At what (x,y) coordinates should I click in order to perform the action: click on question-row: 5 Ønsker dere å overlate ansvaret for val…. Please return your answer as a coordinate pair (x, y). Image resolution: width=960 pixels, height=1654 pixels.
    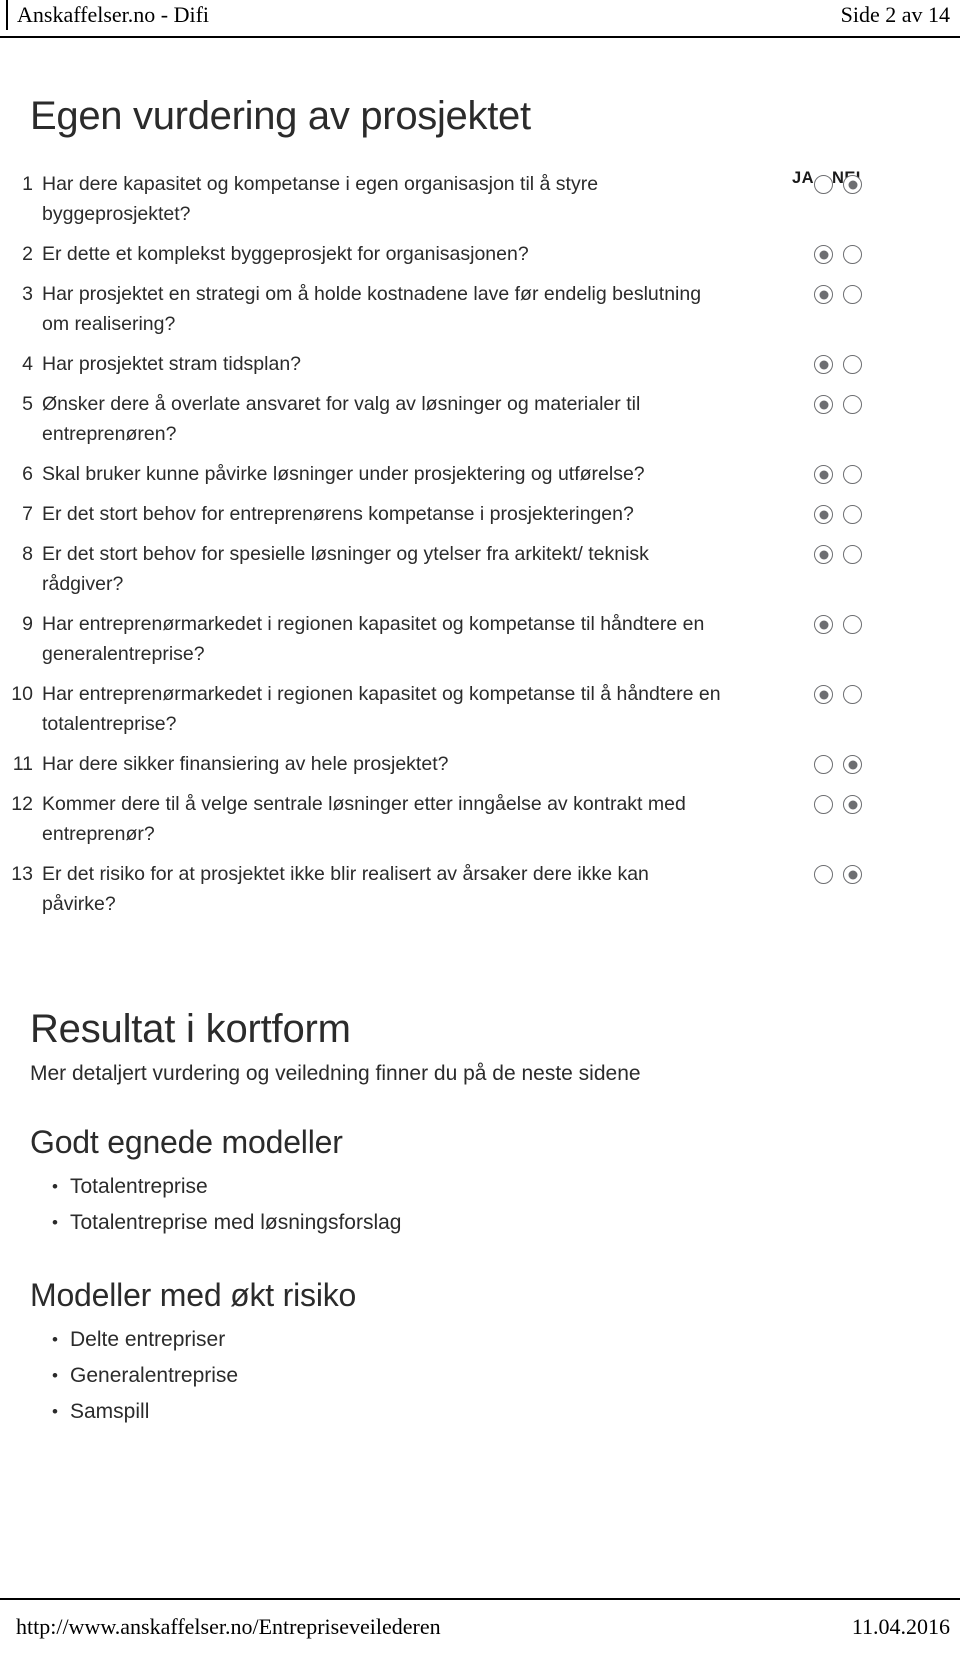
    Looking at the image, I should click on (480, 424).